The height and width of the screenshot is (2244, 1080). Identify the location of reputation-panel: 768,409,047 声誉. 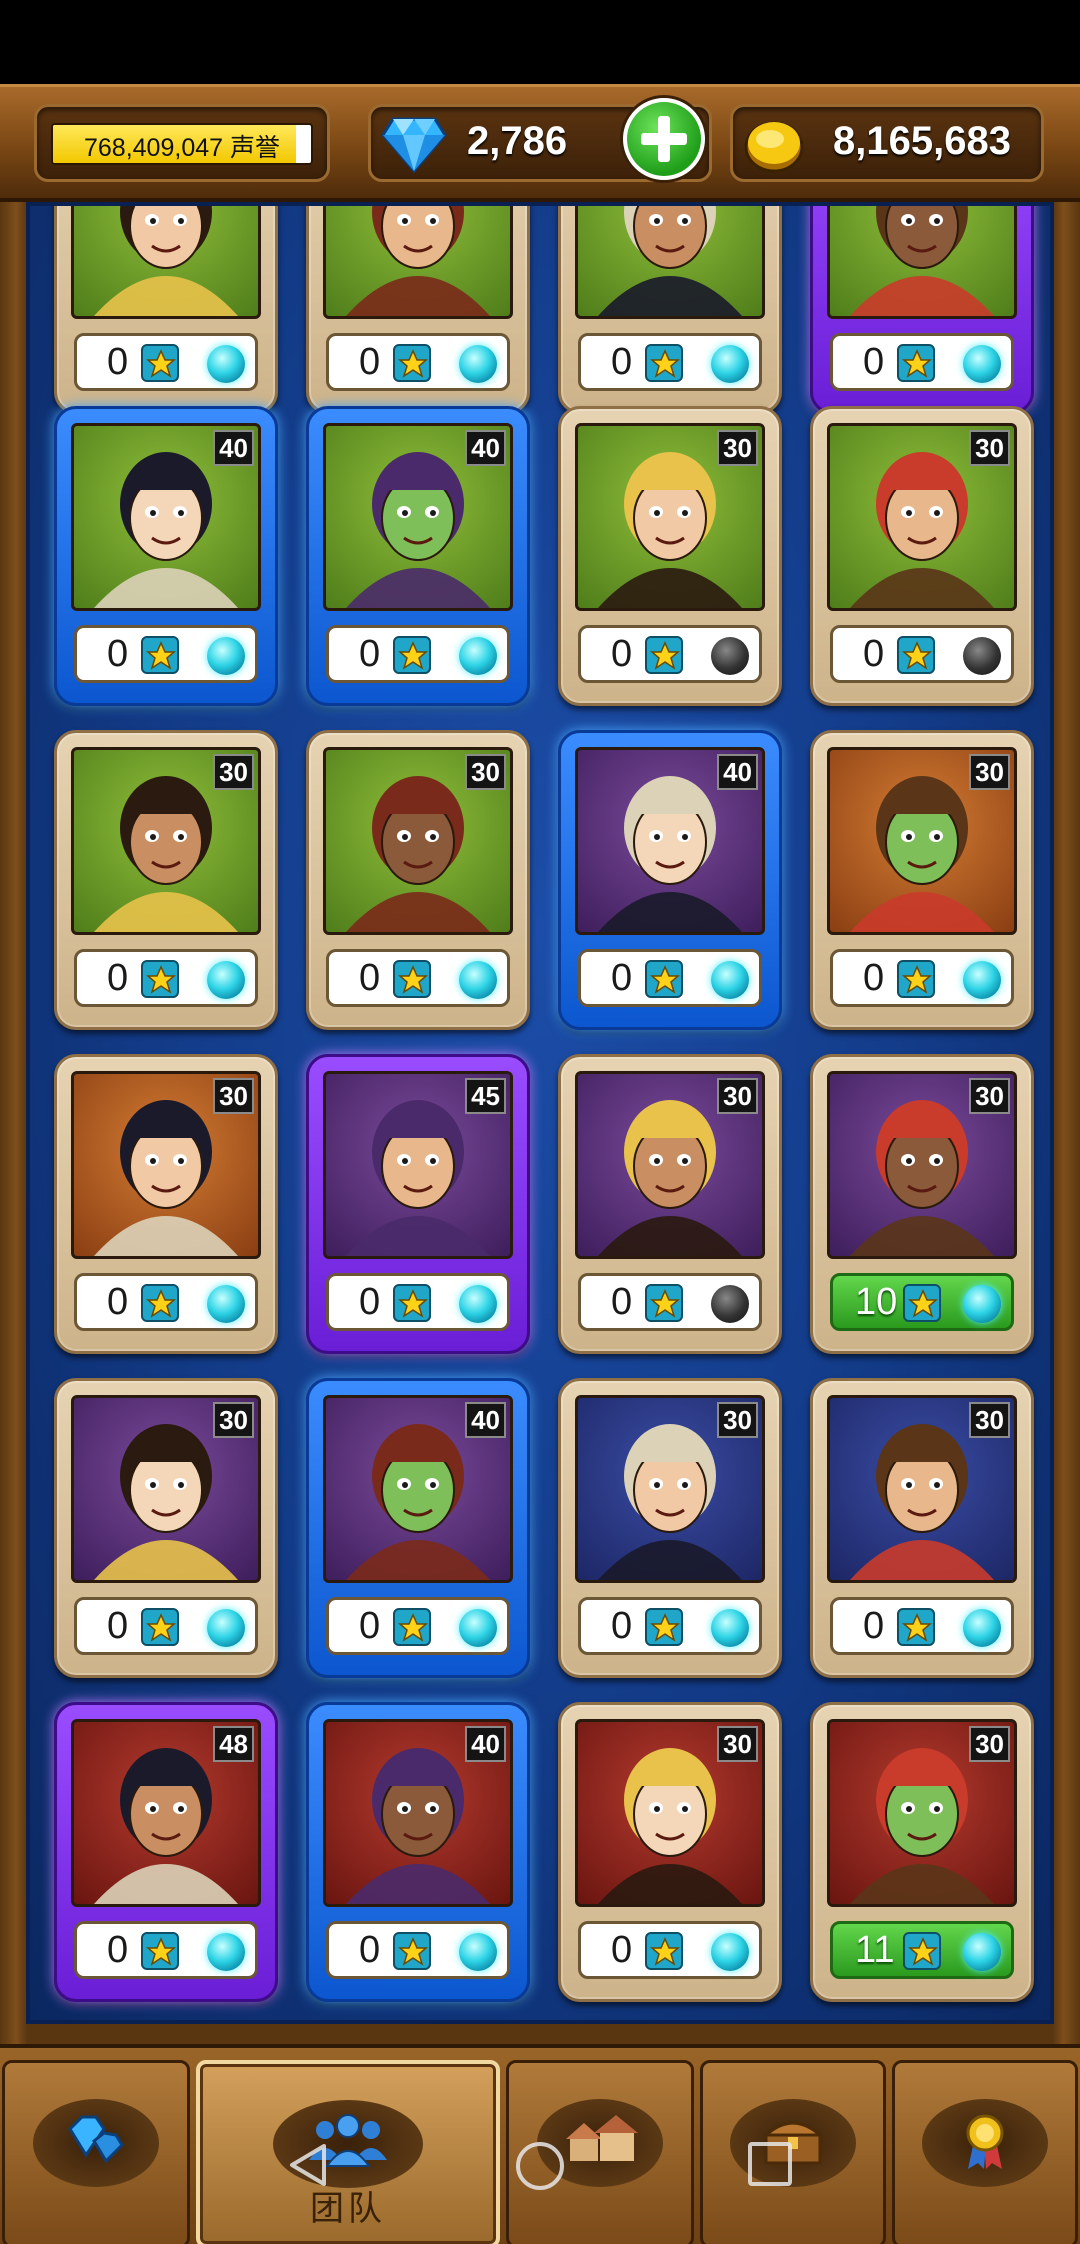
(182, 143).